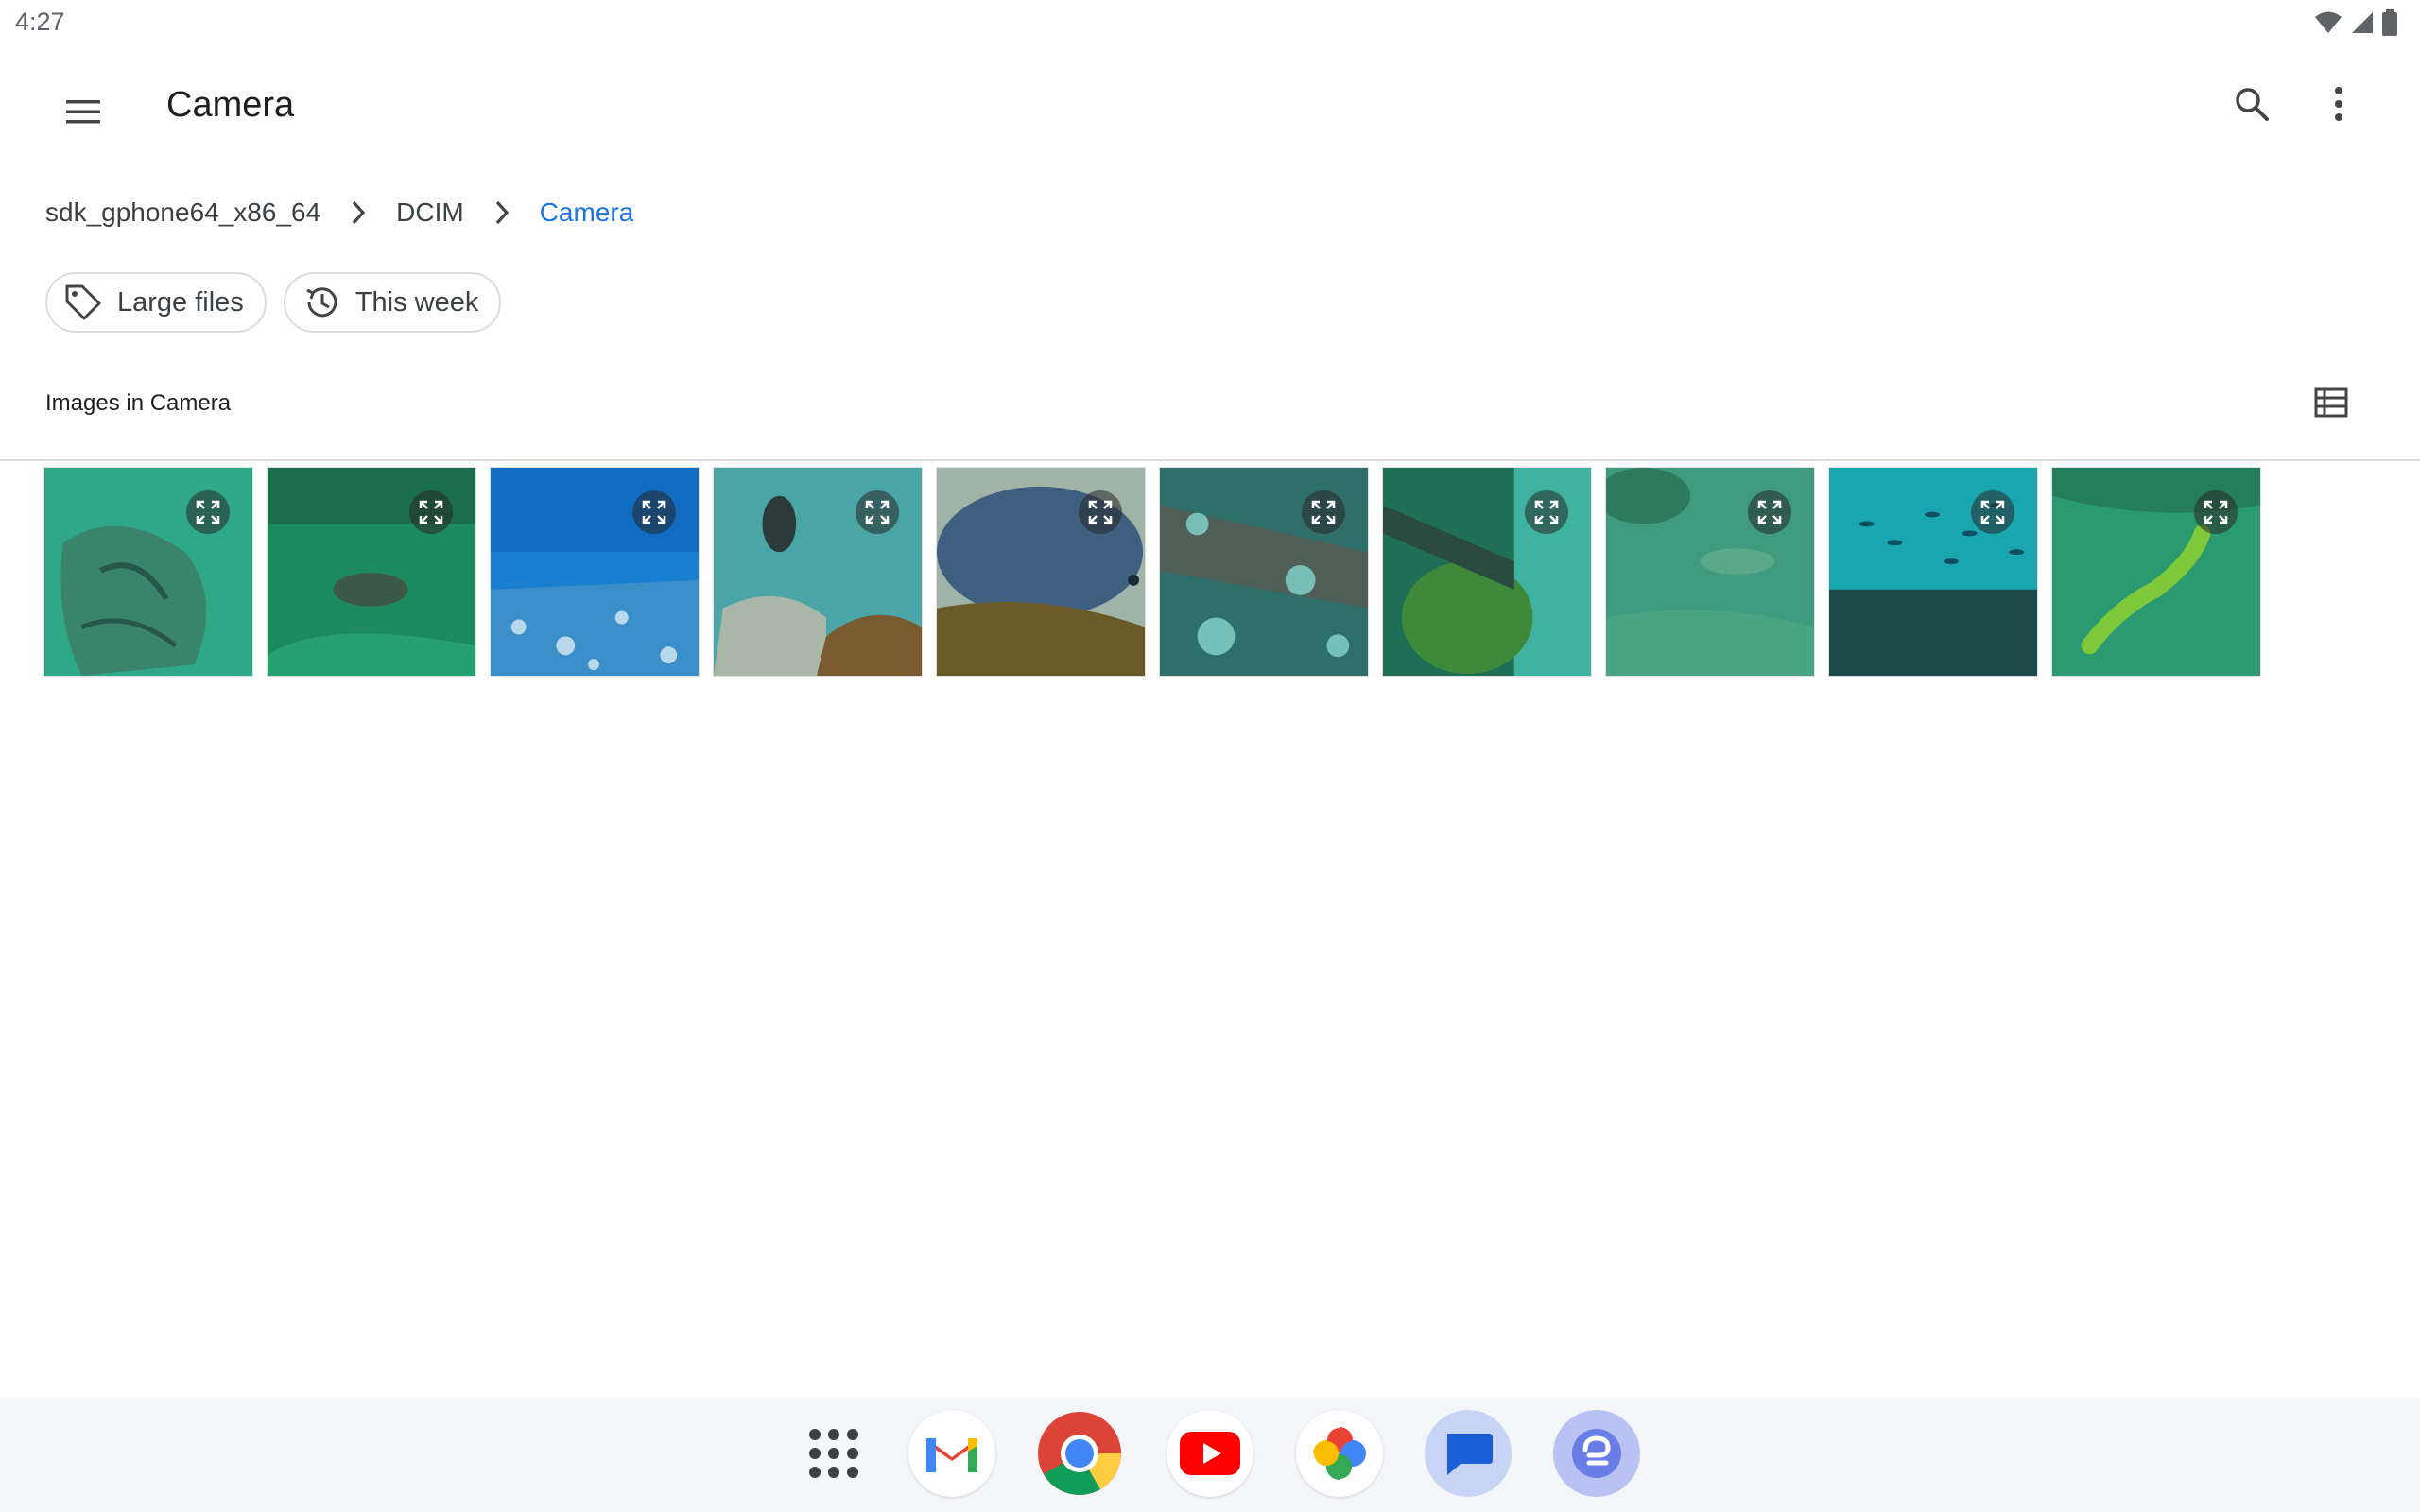  I want to click on breadcrumb-item-device: sdk_gphone64_x86_64, so click(182, 213).